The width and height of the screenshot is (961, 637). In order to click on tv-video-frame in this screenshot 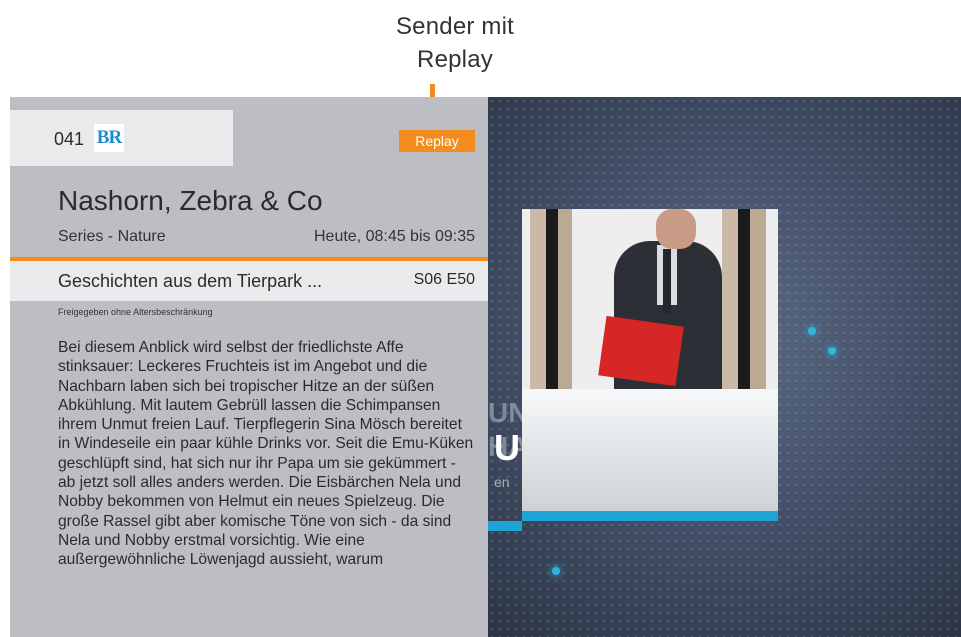, I will do `click(650, 299)`.